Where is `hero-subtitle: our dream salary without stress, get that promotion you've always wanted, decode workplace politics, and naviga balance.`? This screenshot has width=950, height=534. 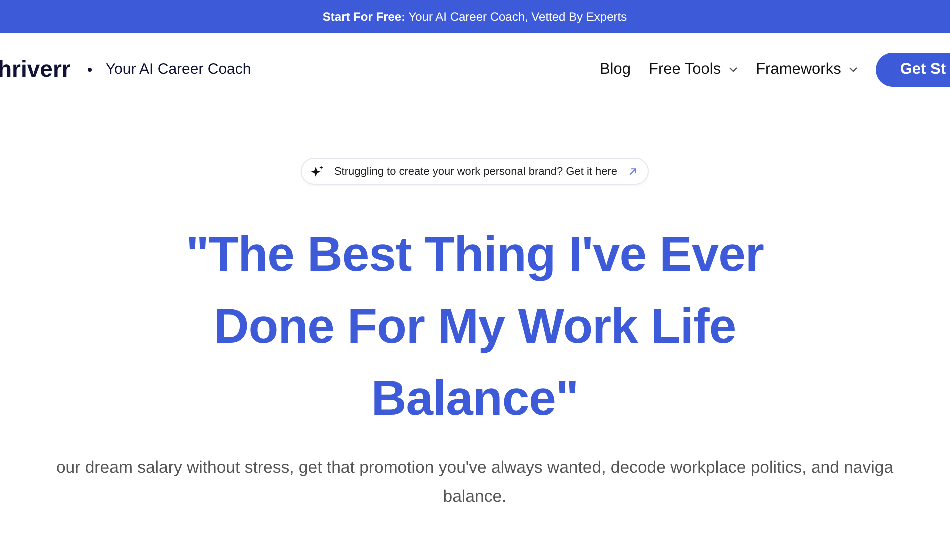 hero-subtitle: our dream salary without stress, get that promotion you've always wanted, decode workplace politics, and naviga balance. is located at coordinates (475, 482).